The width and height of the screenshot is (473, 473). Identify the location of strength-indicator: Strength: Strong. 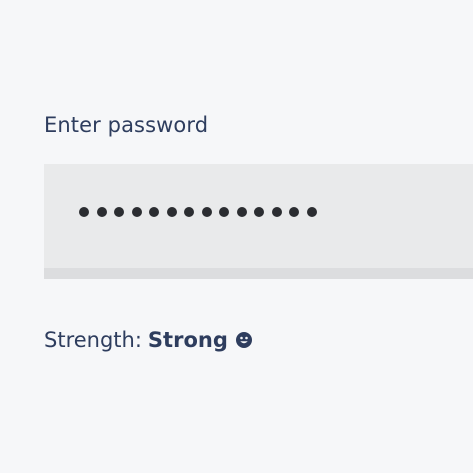
(148, 340).